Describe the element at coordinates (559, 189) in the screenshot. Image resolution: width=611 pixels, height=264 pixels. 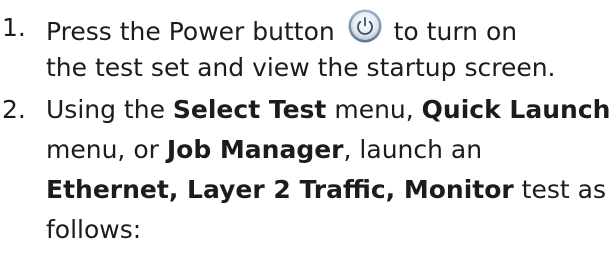
I see `step-text: test as` at that location.